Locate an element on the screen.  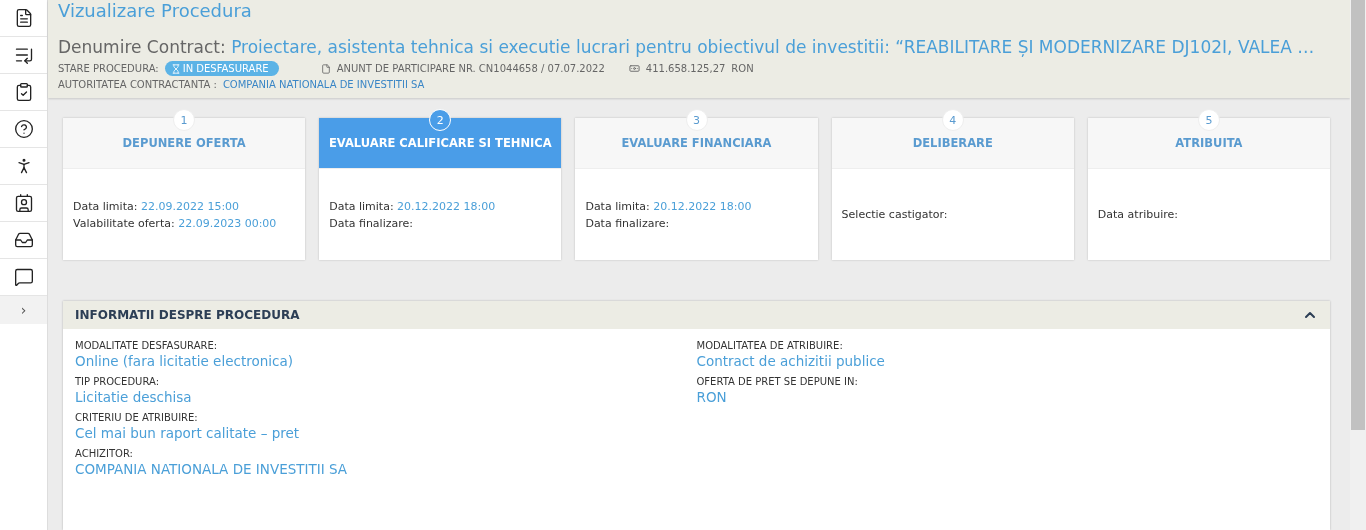
step-detail: Data limita: 22.09.2022 15:00 is located at coordinates (157, 206).